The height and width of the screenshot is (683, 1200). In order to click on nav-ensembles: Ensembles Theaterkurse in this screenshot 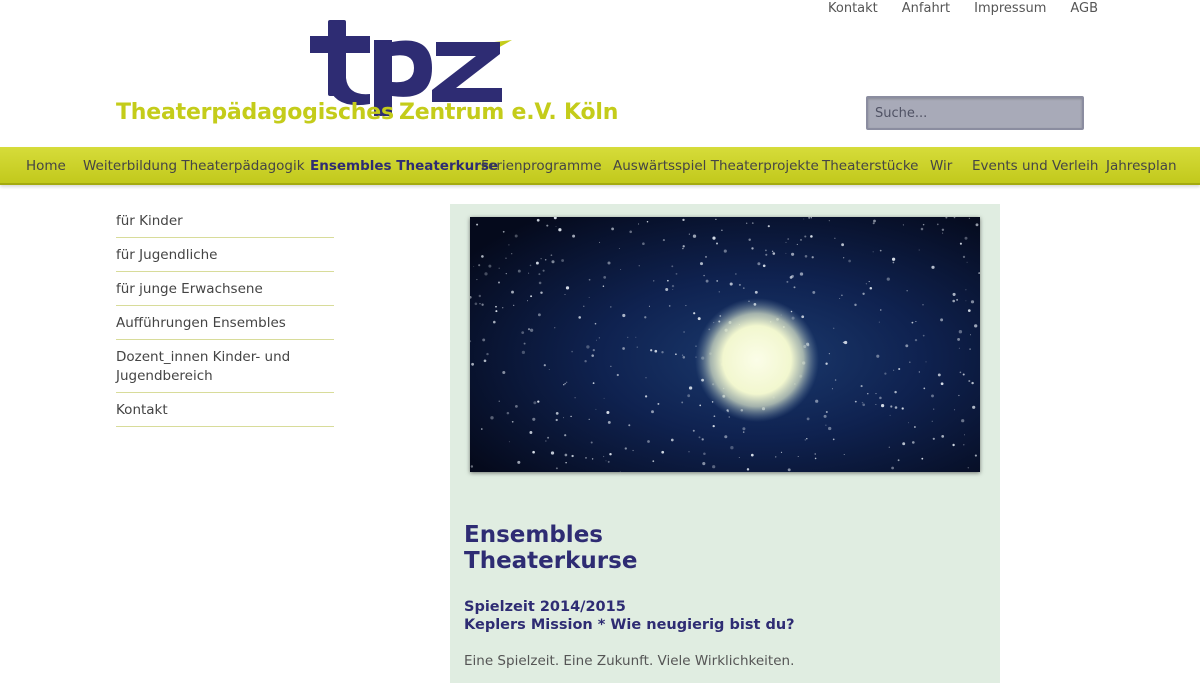, I will do `click(404, 166)`.